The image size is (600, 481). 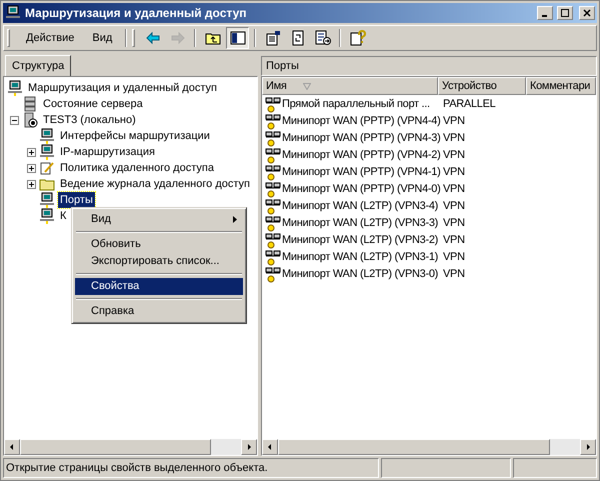 What do you see at coordinates (136, 13) in the screenshot?
I see `window-title: Маршрутизация и удаленный доступ` at bounding box center [136, 13].